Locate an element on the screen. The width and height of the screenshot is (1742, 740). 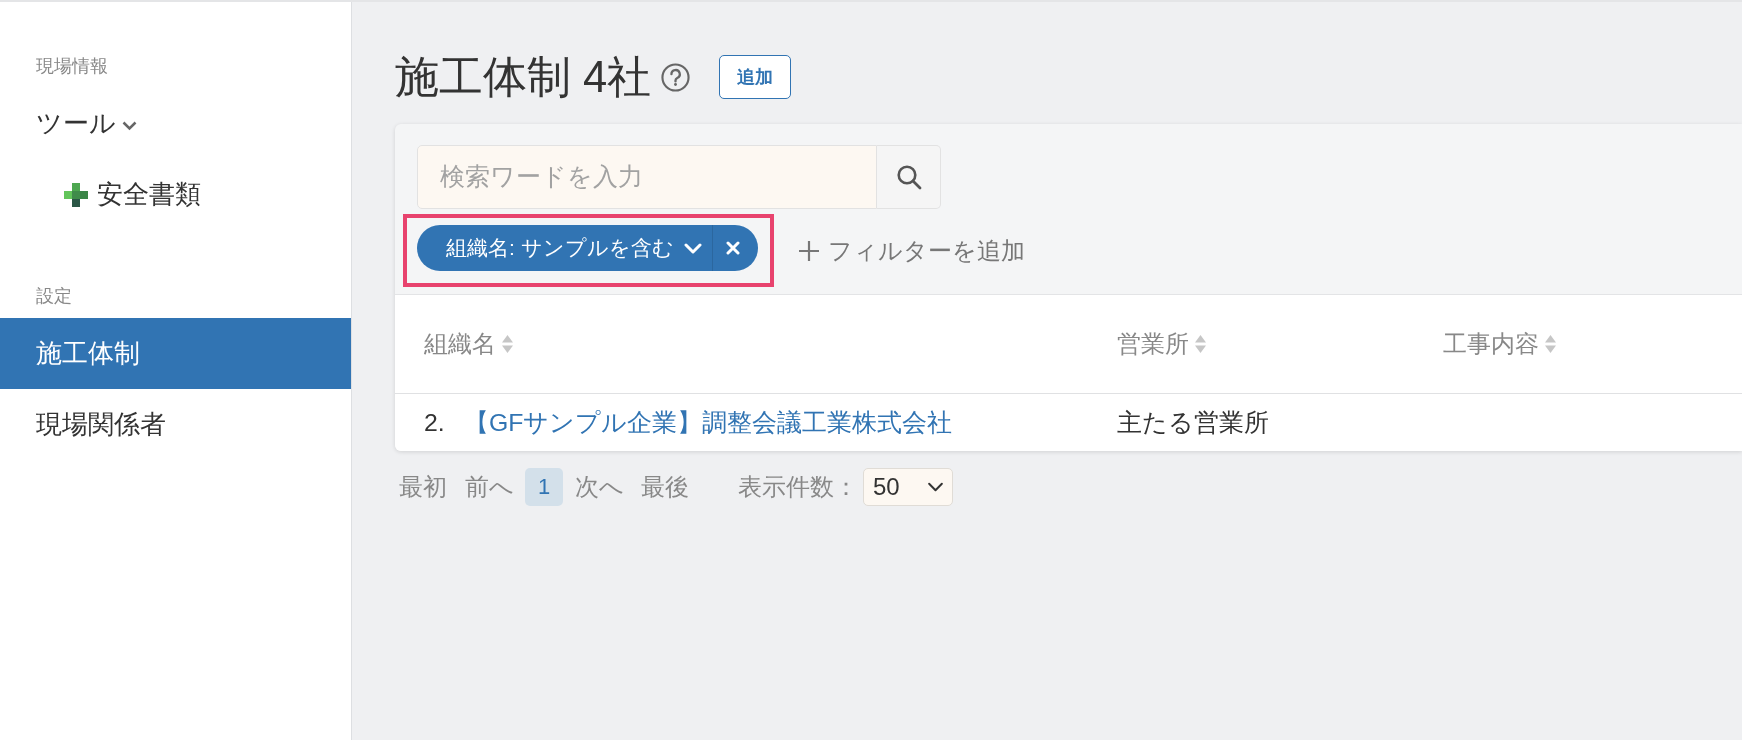
page-size-label: 表示件数： is located at coordinates (798, 487).